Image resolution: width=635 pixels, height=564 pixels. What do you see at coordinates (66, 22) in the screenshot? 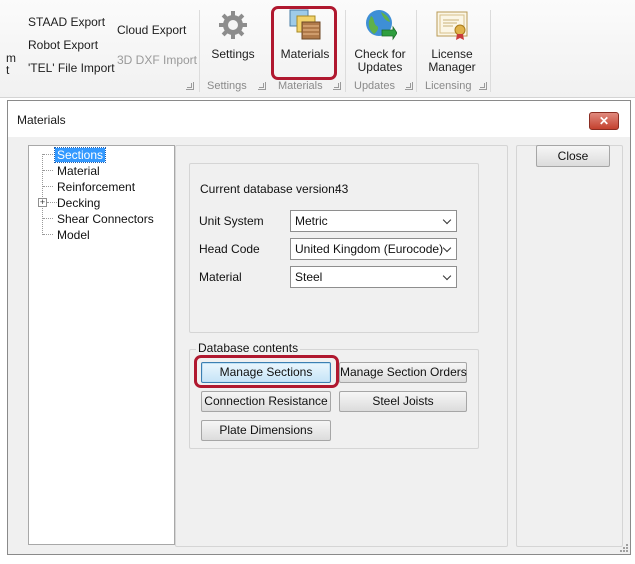
I see `staad-export-button: STAAD Export` at bounding box center [66, 22].